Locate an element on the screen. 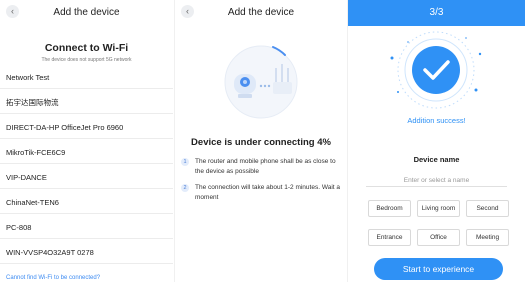 The image size is (525, 282). room-option-living-room: Living room is located at coordinates (438, 208).